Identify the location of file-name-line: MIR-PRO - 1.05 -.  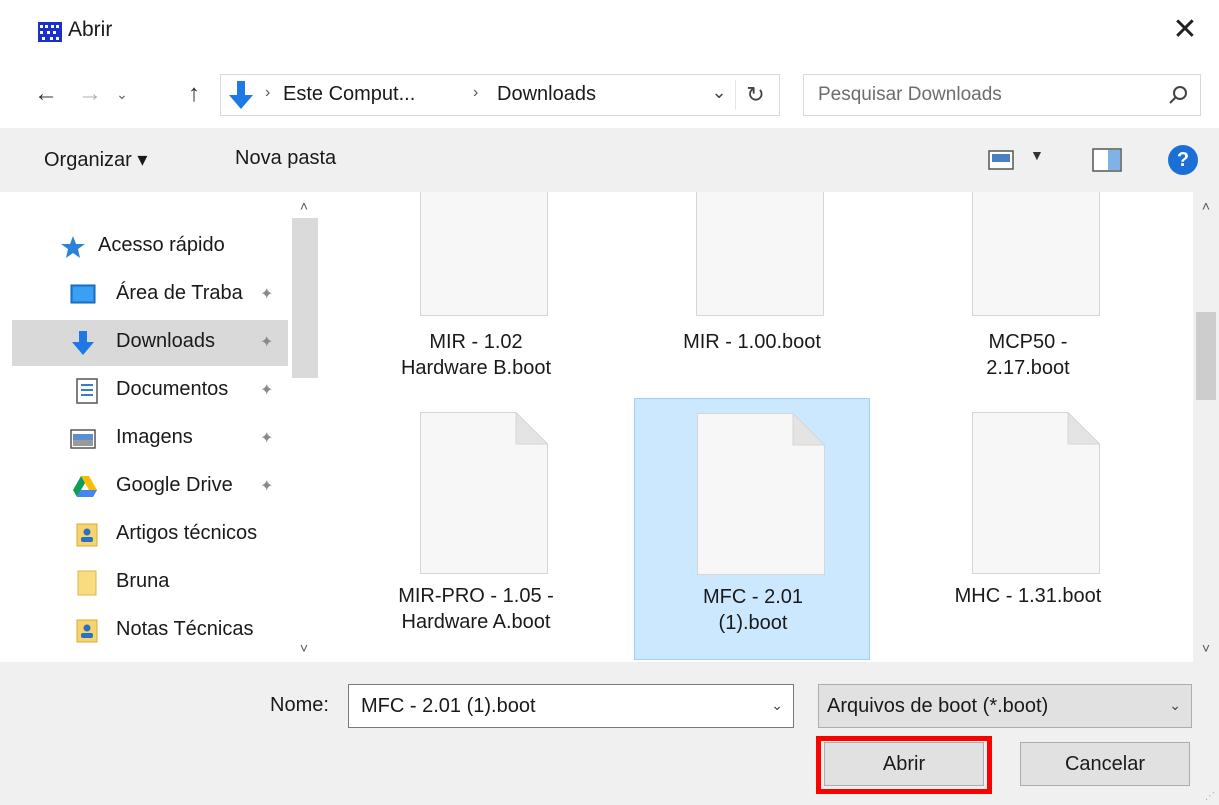
(476, 596).